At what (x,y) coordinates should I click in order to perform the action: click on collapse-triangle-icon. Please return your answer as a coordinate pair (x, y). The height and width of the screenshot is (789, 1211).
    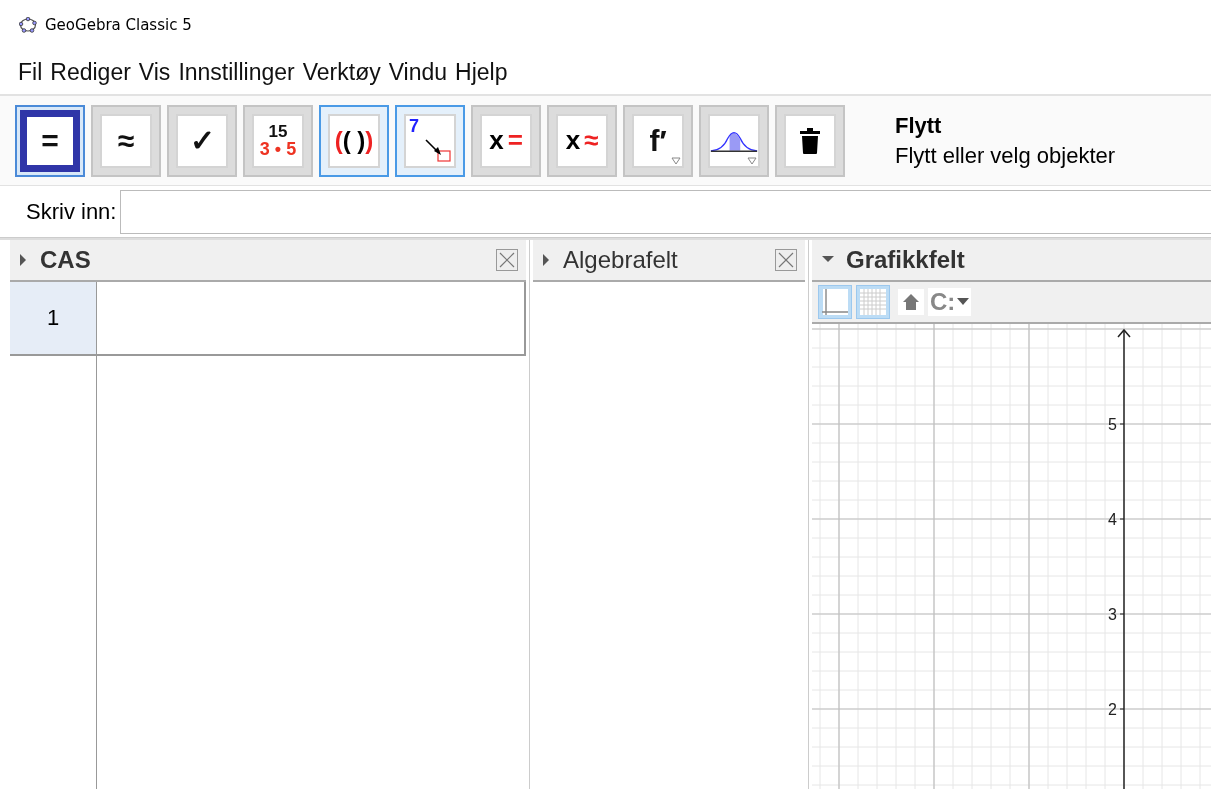
    Looking at the image, I should click on (828, 260).